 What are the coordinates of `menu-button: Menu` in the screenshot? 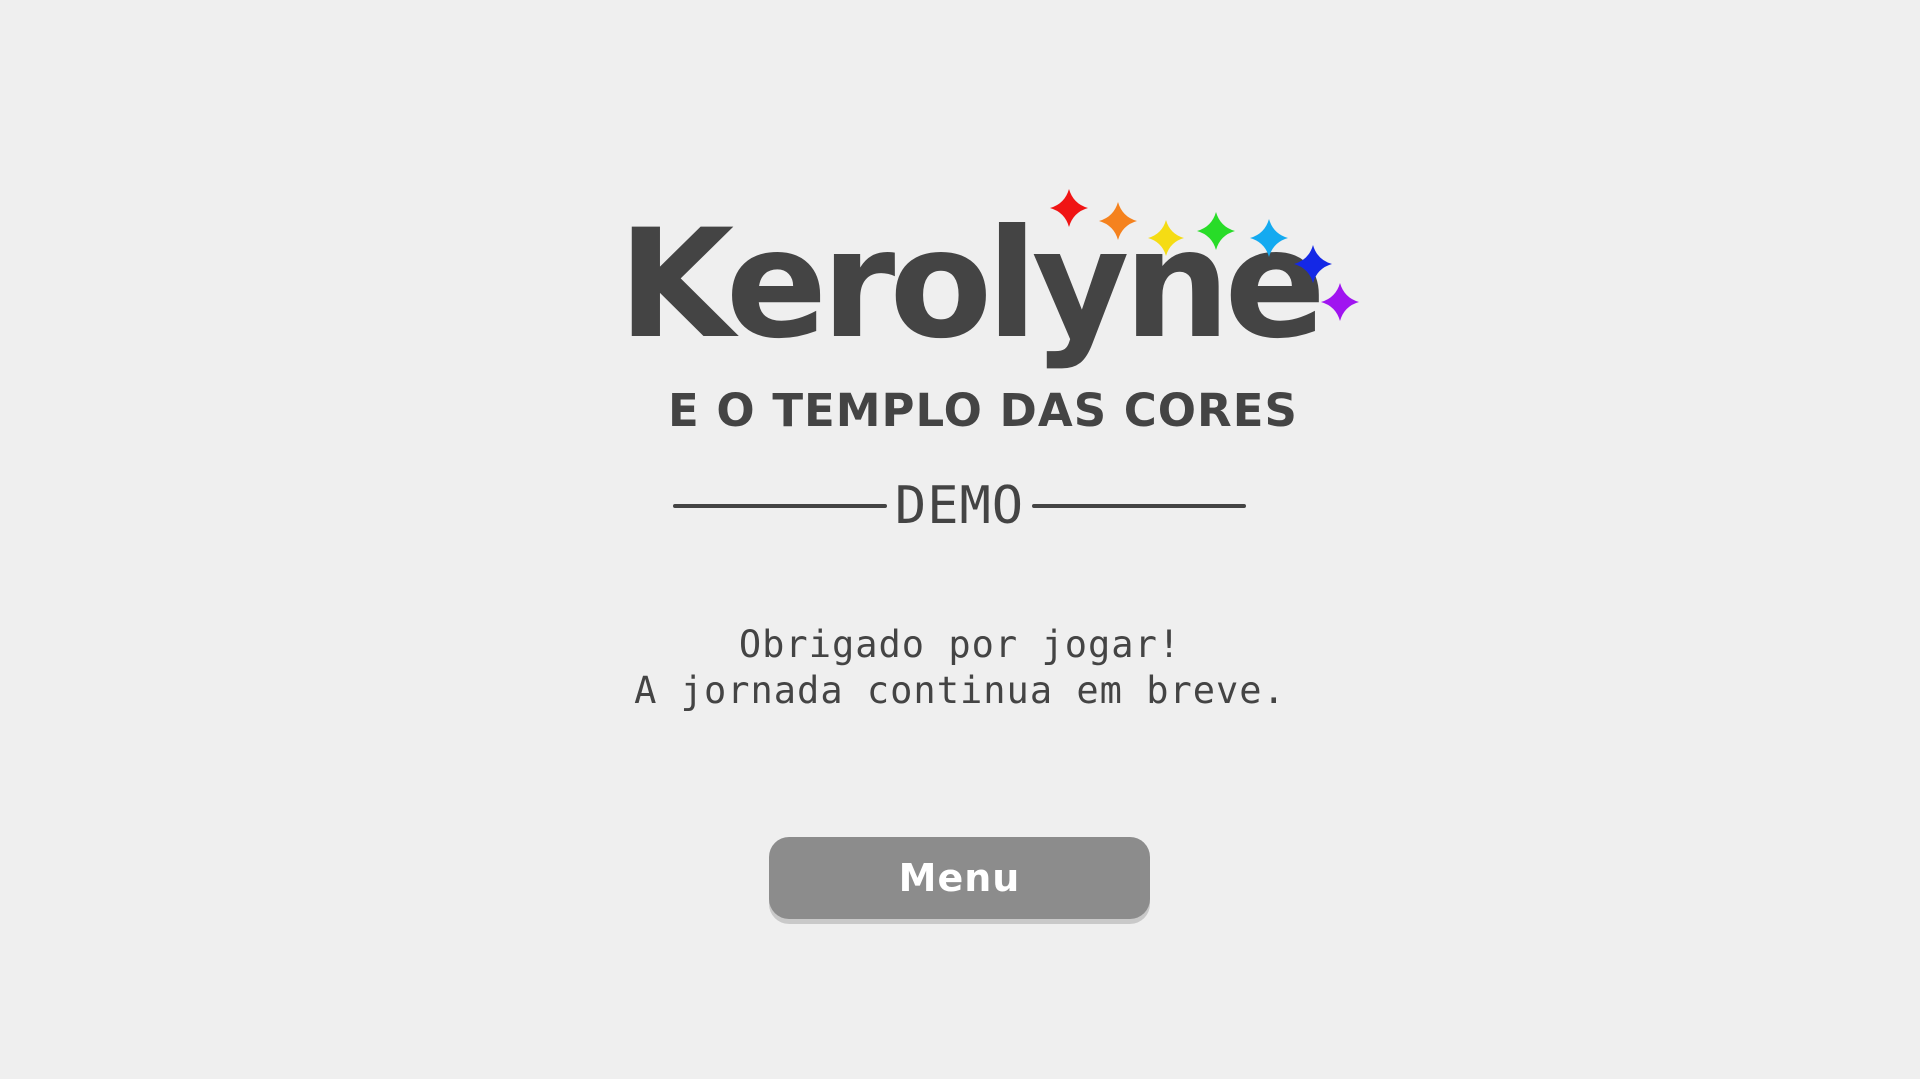 It's located at (959, 878).